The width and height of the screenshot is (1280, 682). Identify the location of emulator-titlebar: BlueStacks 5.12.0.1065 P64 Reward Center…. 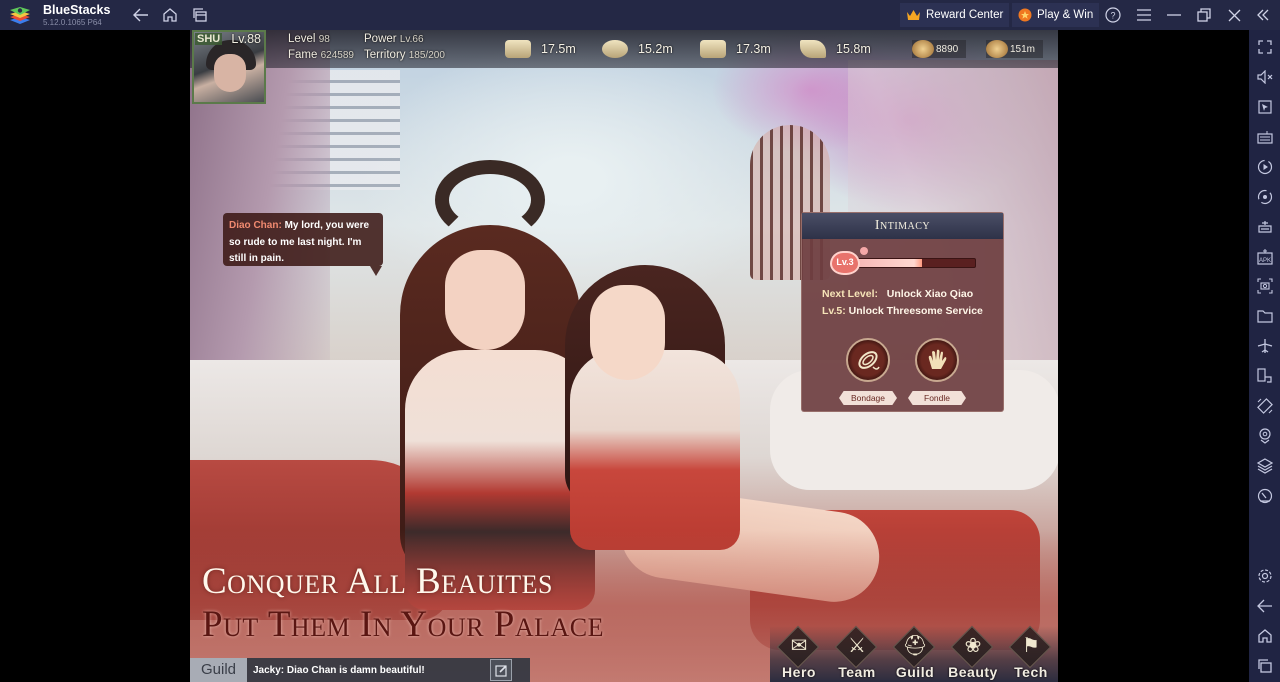
(640, 15).